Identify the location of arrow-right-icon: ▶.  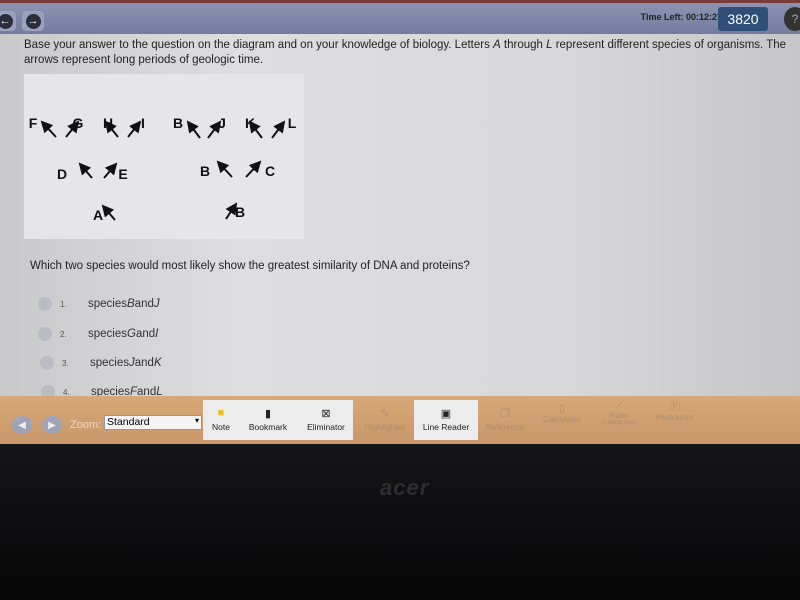
(52, 425).